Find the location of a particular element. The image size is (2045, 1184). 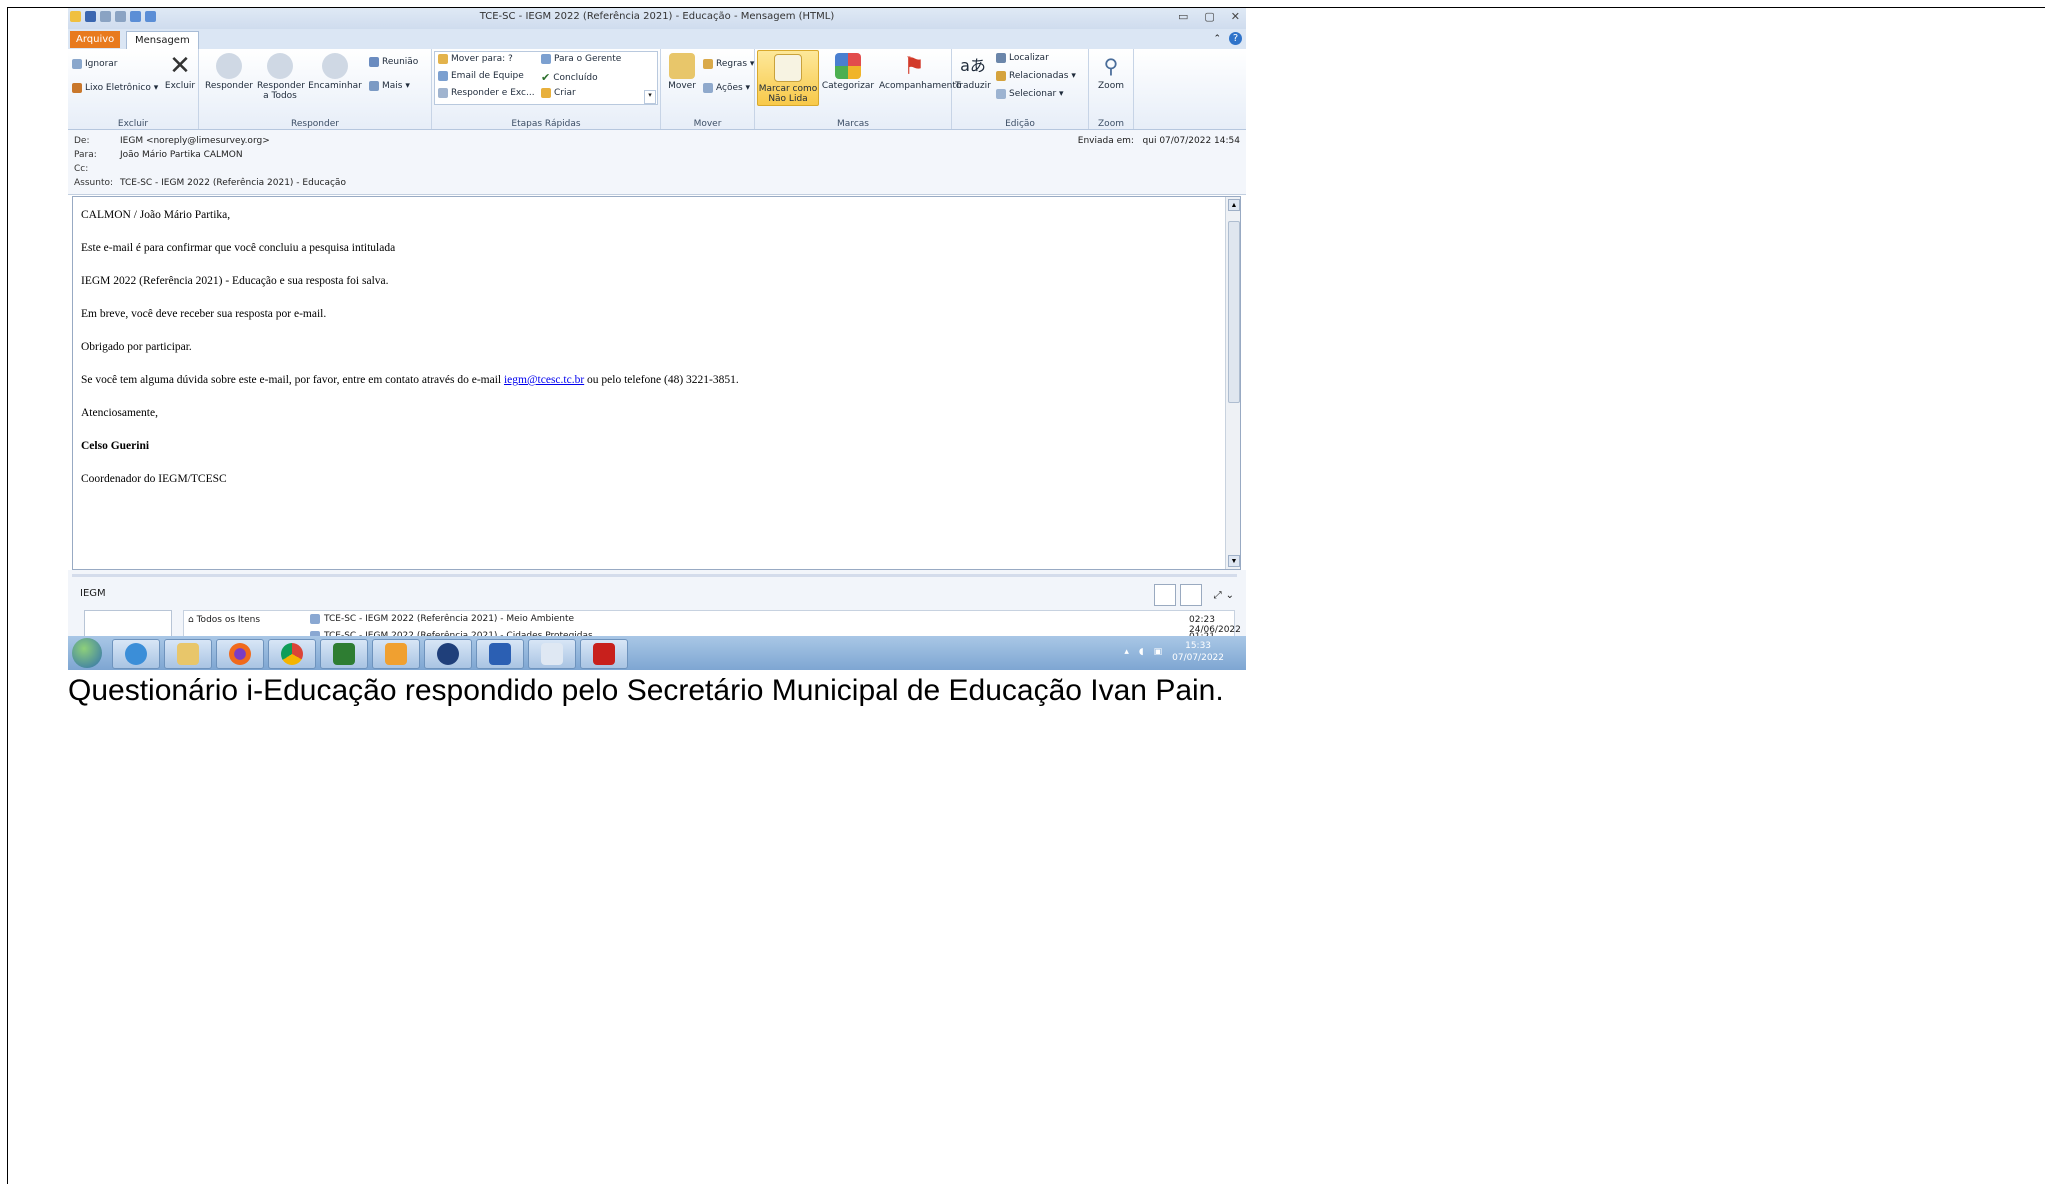

more-button: Mais ▾ is located at coordinates (389, 86).